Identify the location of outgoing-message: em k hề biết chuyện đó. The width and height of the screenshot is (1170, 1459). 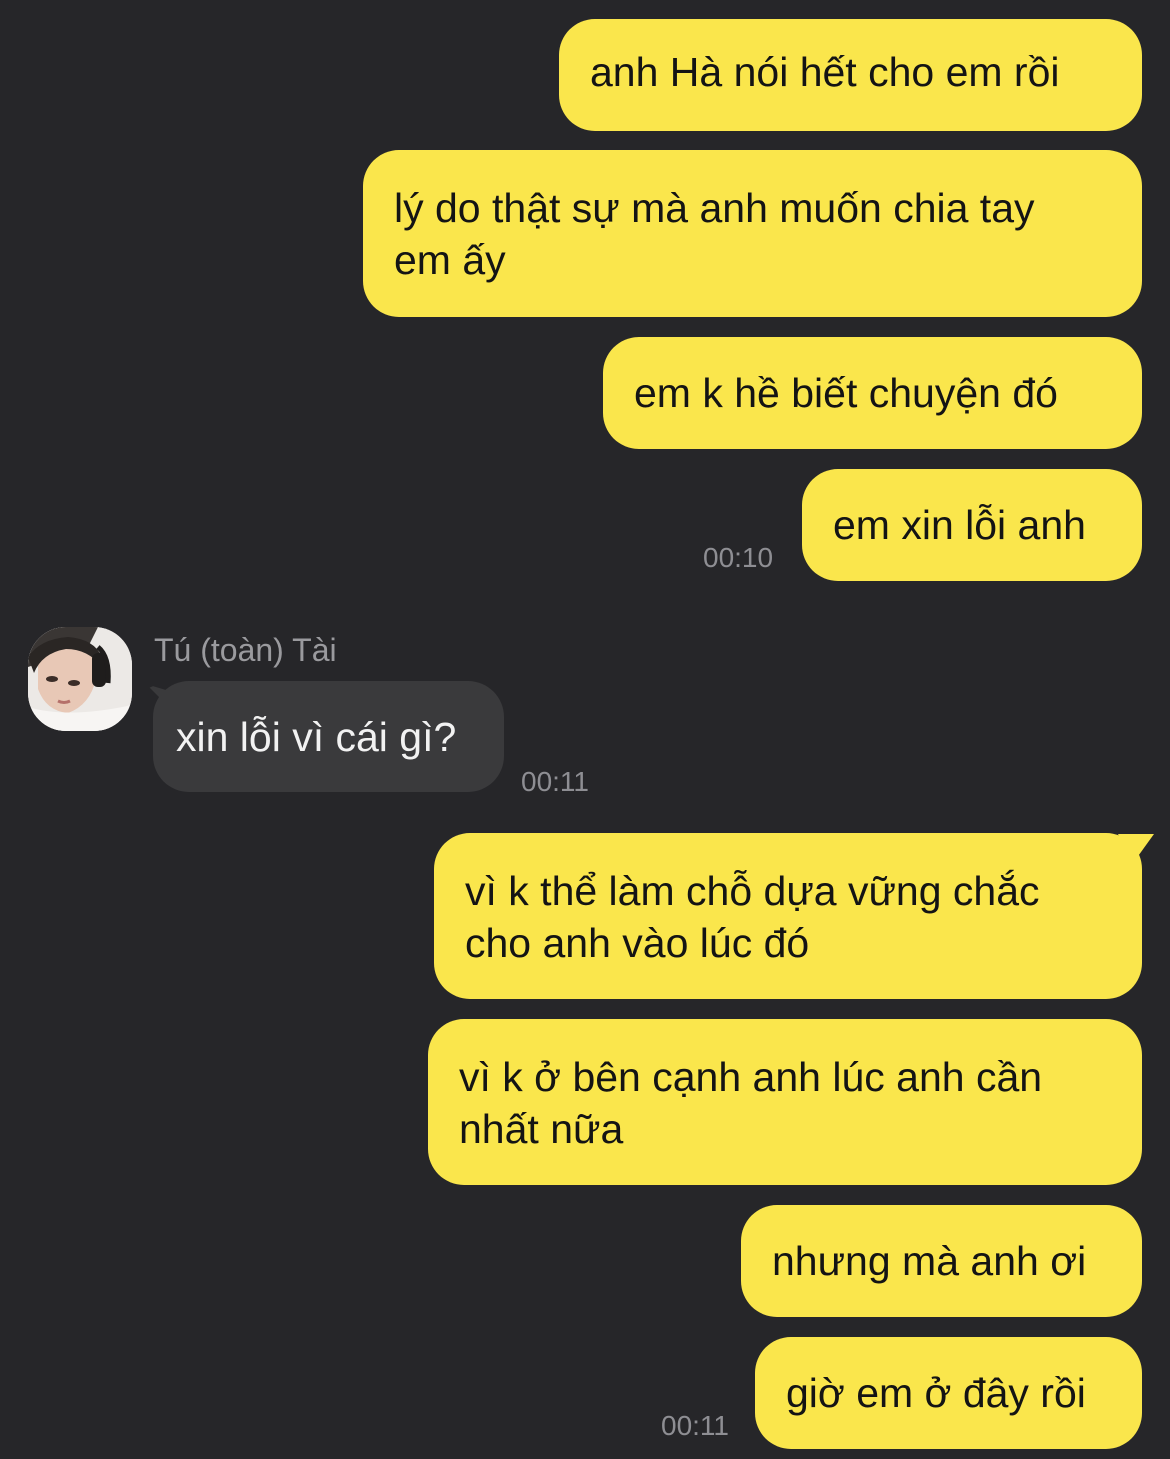
(872, 393).